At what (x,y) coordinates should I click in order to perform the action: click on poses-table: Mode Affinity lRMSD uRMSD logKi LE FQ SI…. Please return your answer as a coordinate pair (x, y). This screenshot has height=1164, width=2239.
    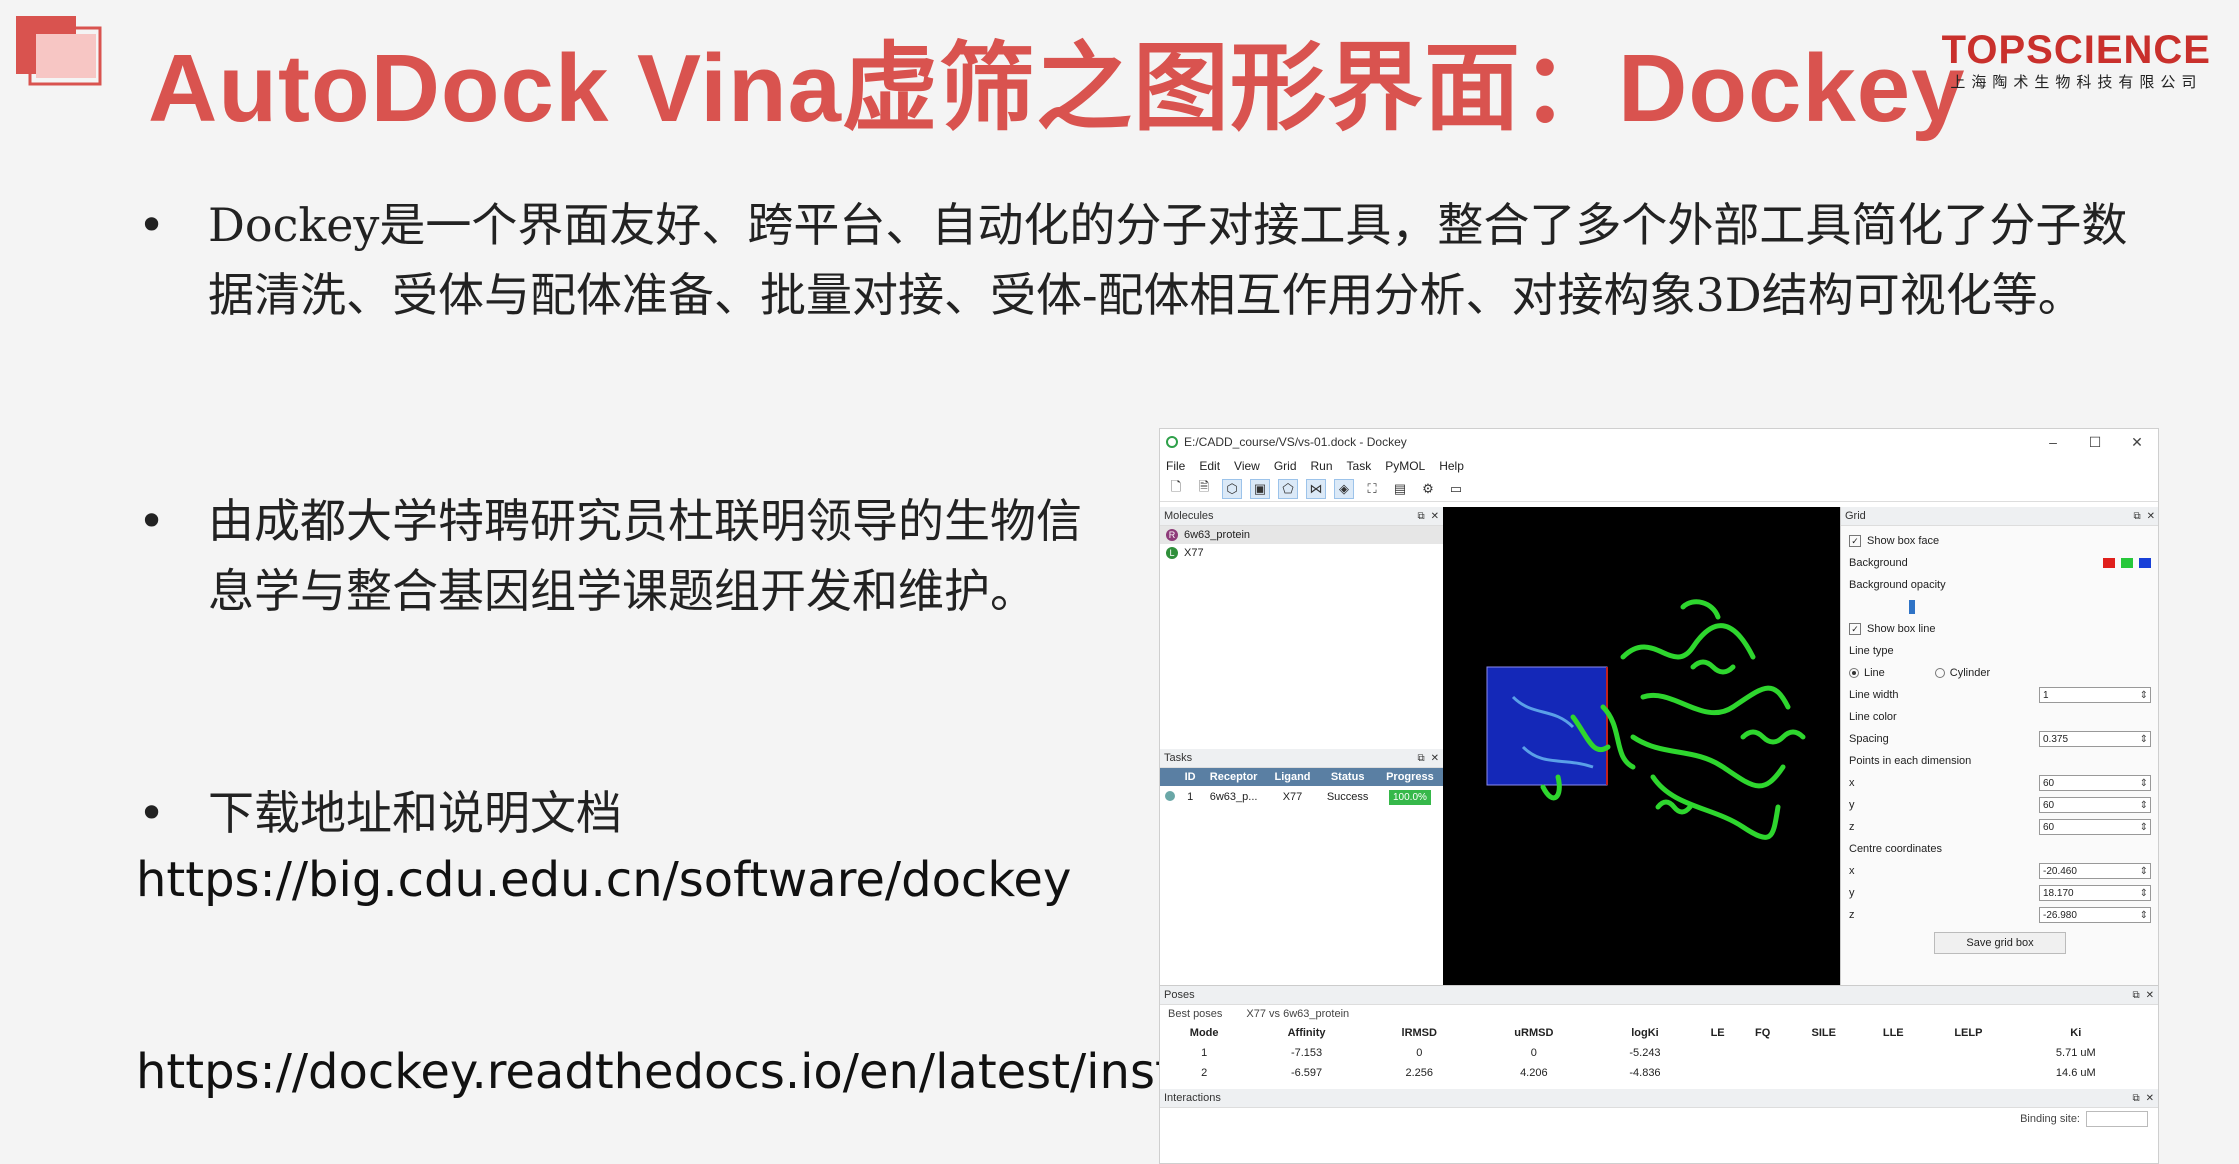
    Looking at the image, I should click on (1650, 1053).